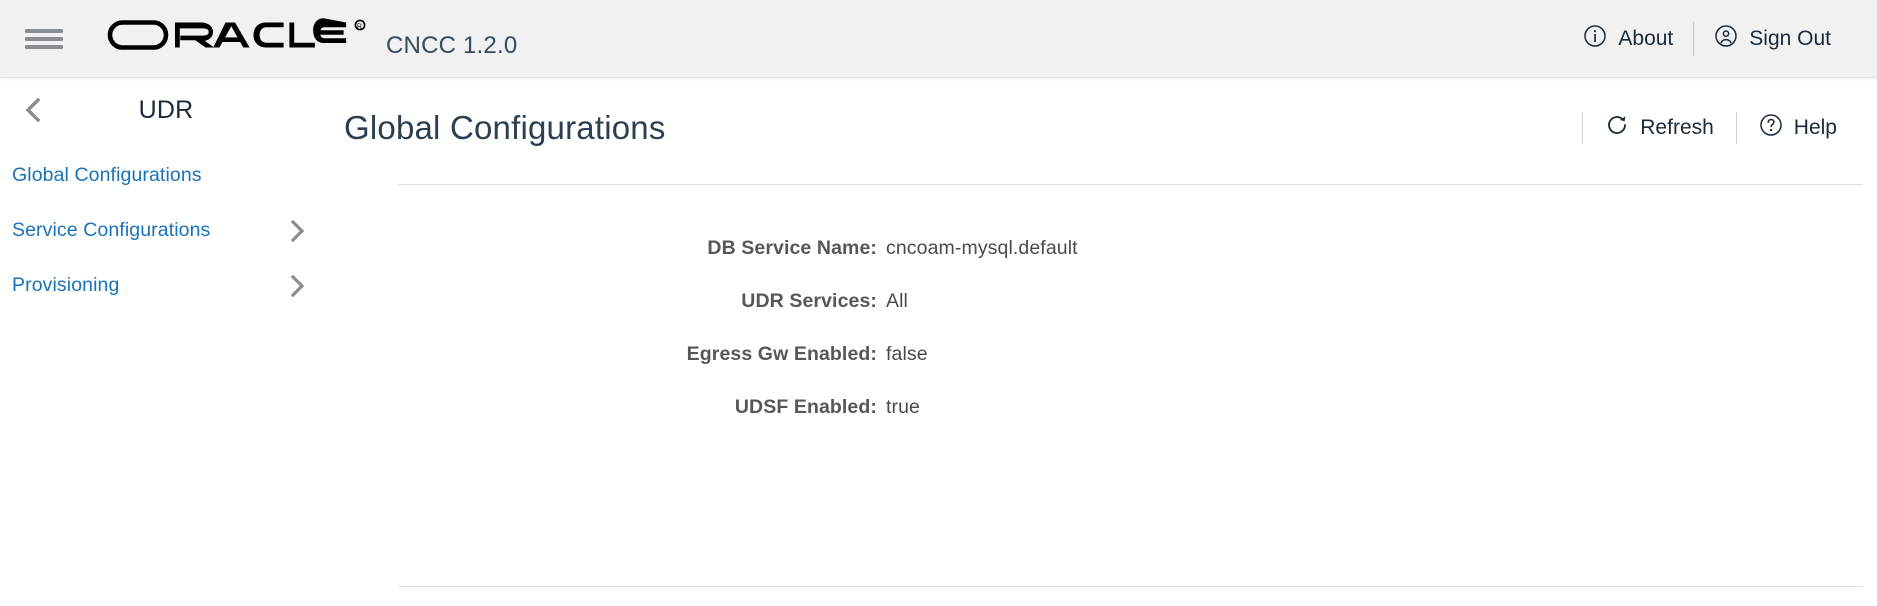 The width and height of the screenshot is (1877, 606). I want to click on help-circle-icon, so click(1771, 128).